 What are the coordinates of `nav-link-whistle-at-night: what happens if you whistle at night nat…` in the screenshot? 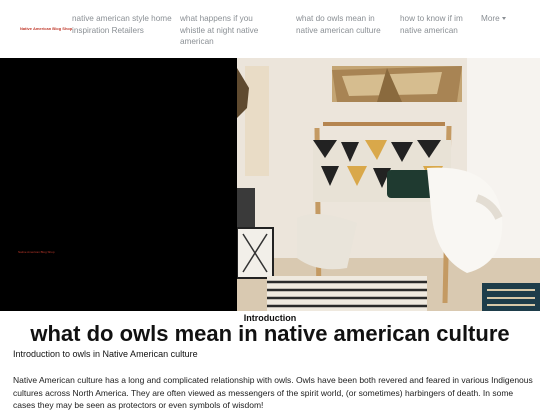 It's located at (229, 30).